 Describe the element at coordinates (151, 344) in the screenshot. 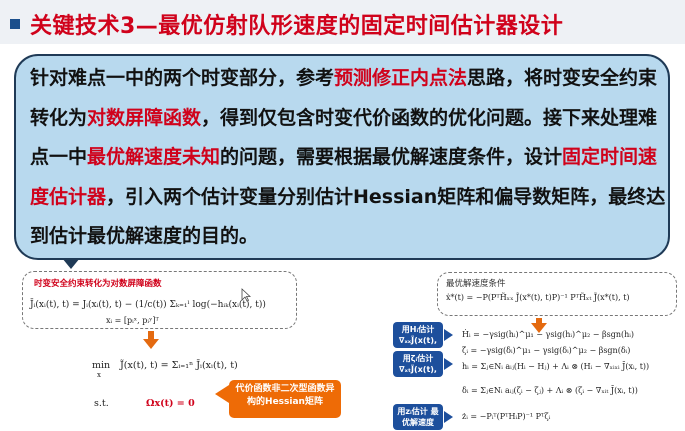

I see `arrow-down-icon` at that location.